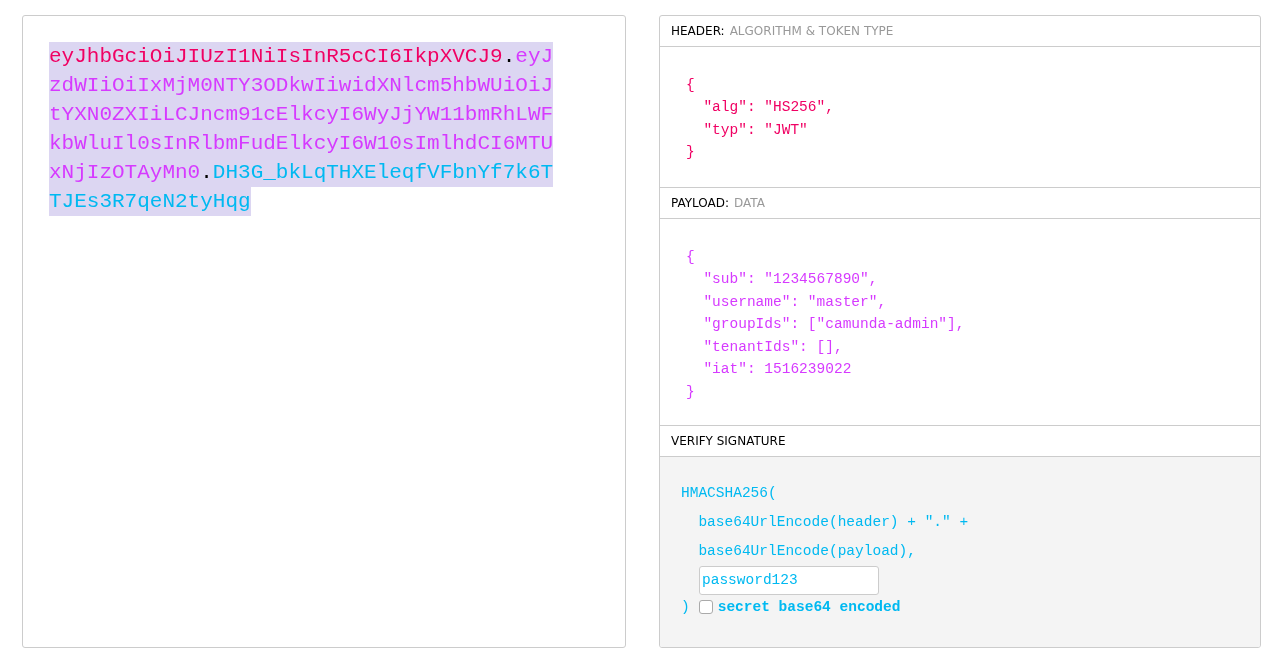  Describe the element at coordinates (833, 325) in the screenshot. I see `code-line: "groupIds": ["camunda-admin"],` at that location.